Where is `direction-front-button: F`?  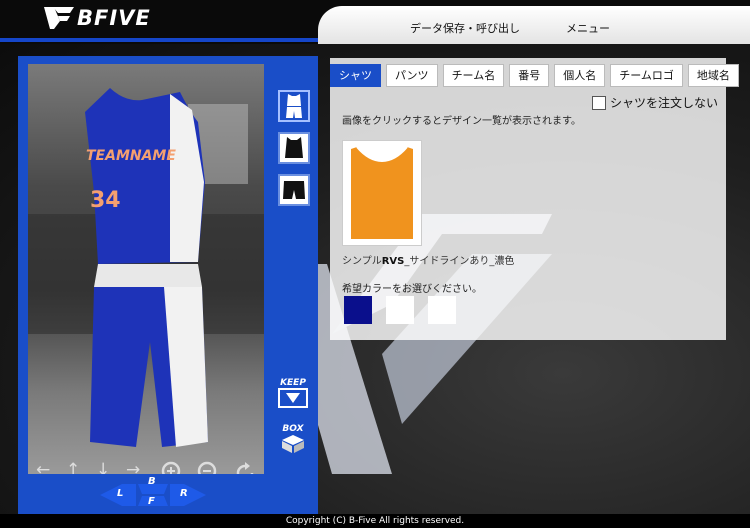 direction-front-button: F is located at coordinates (151, 501).